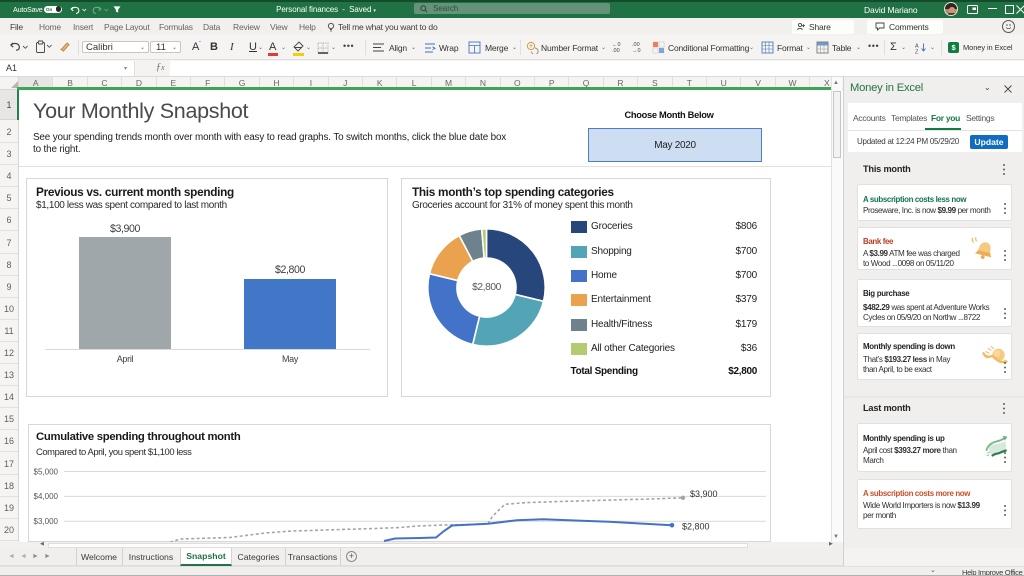 The image size is (1024, 576). Describe the element at coordinates (46, 496) in the screenshot. I see `svg-text: $4,000` at that location.